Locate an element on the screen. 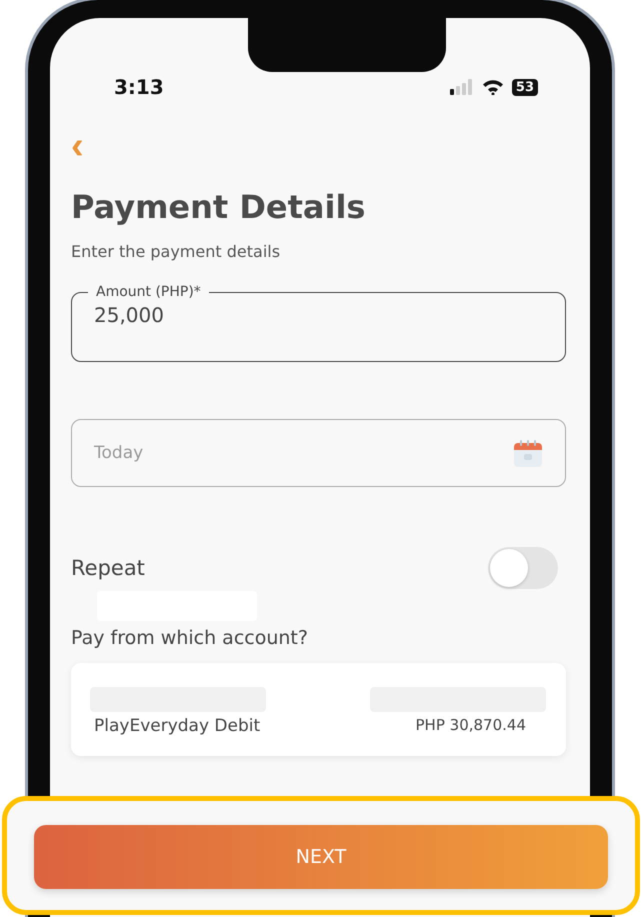 This screenshot has height=917, width=642. next-button: NEXT is located at coordinates (321, 856).